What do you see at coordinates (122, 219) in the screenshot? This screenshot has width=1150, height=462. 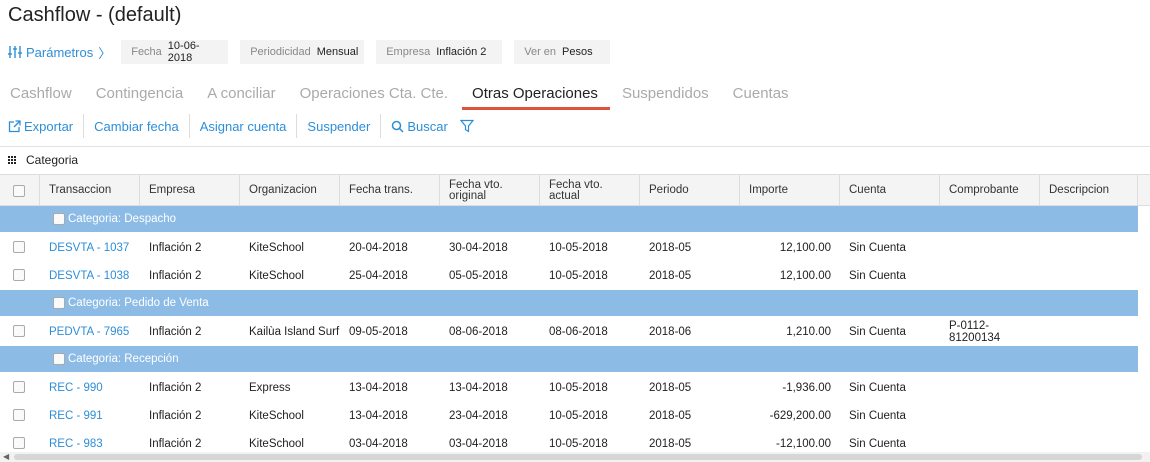 I see `group-label: Categoria: Despacho` at bounding box center [122, 219].